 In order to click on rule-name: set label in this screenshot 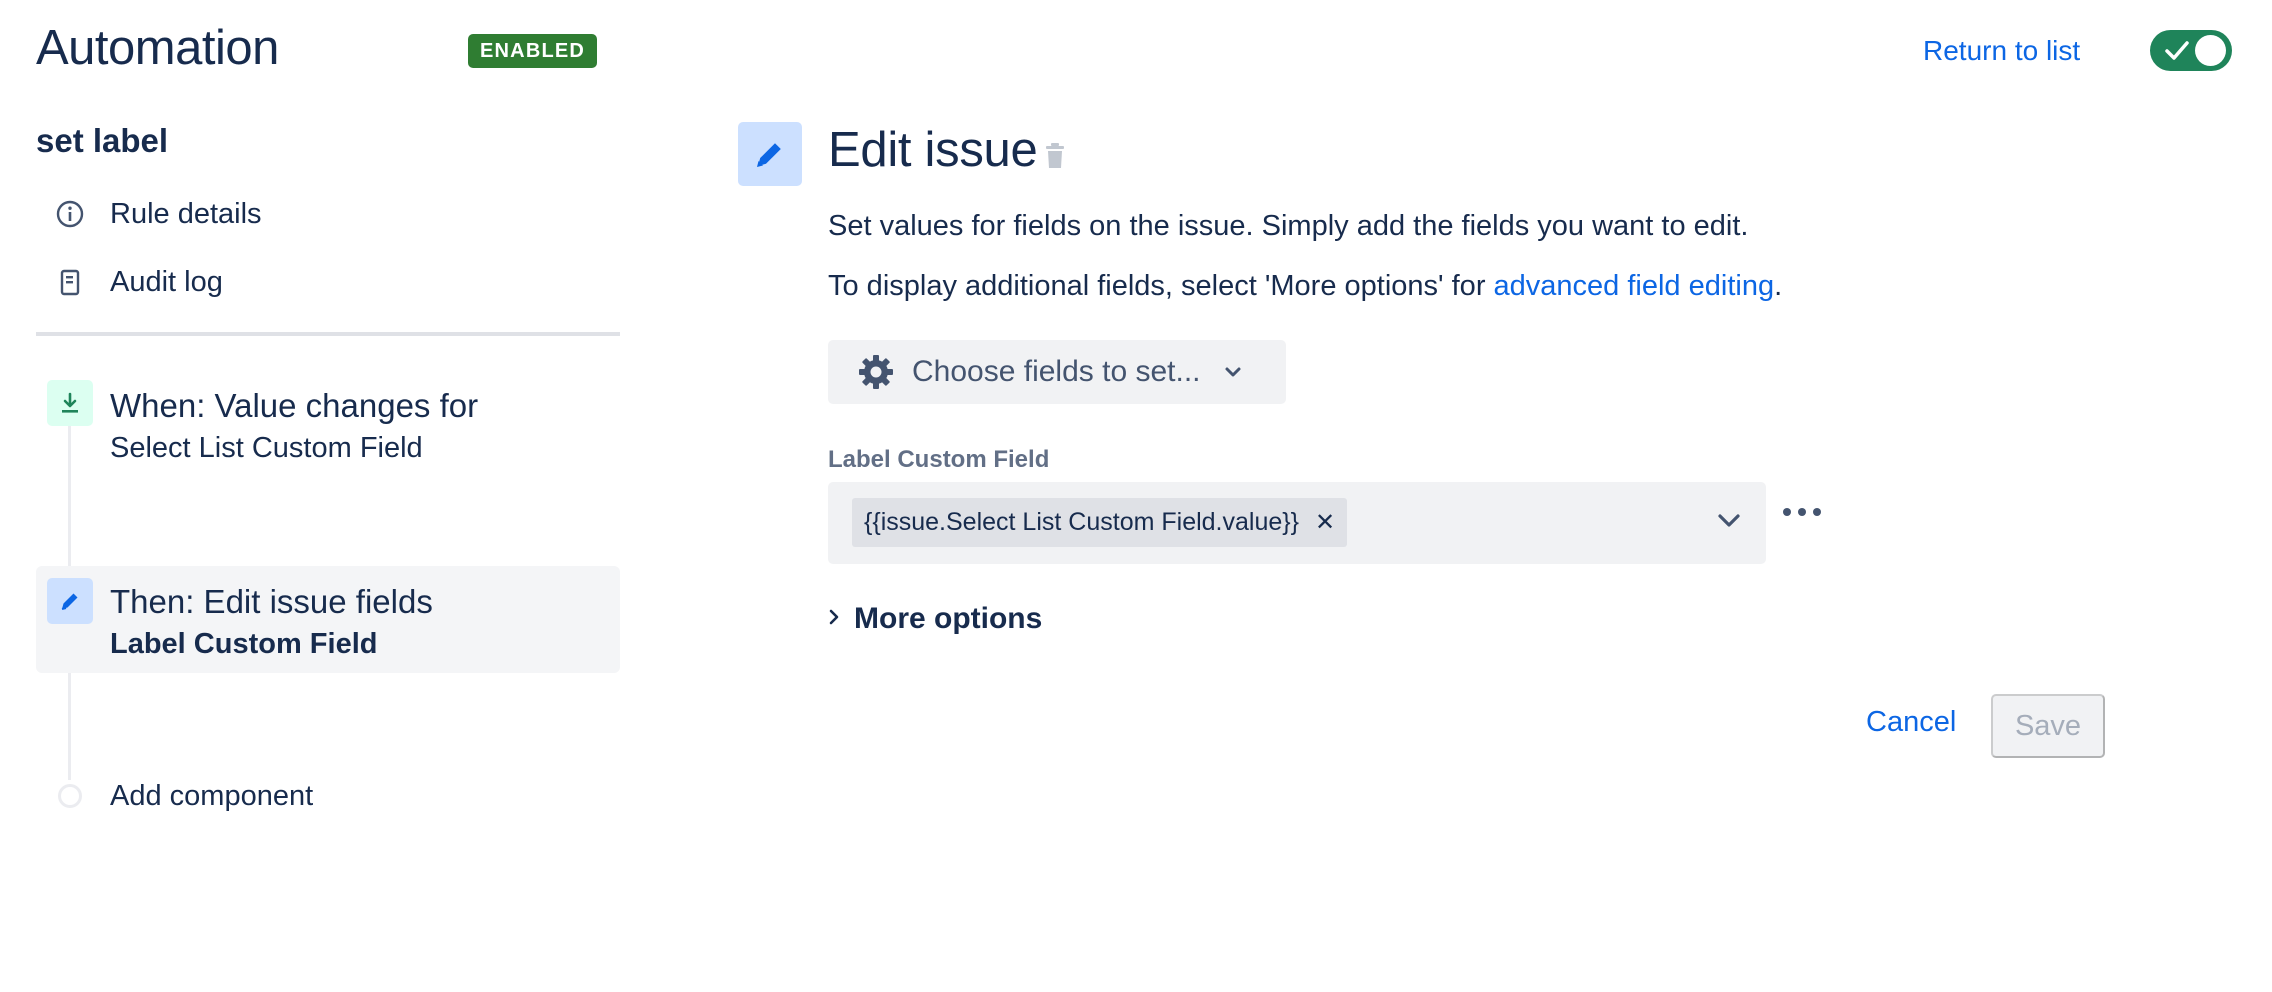, I will do `click(102, 140)`.